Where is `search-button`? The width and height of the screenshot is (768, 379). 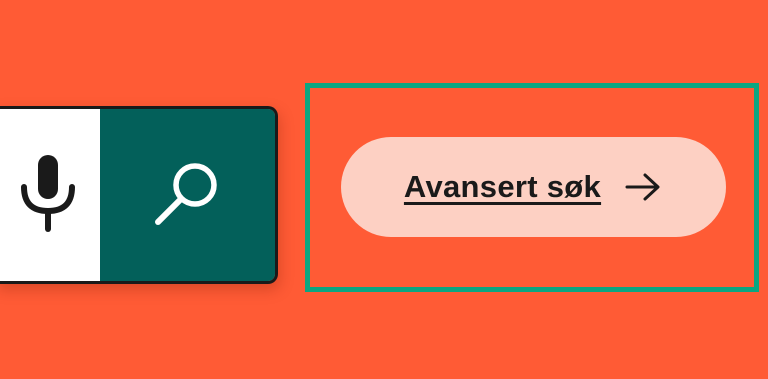 search-button is located at coordinates (187, 195).